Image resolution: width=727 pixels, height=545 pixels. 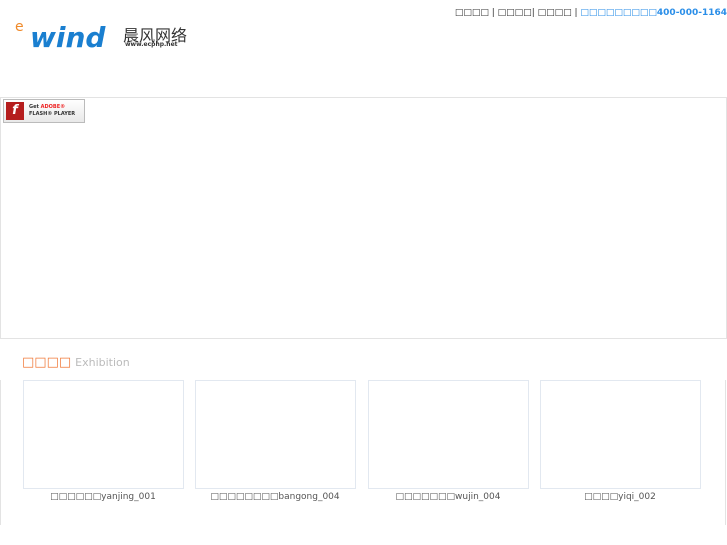 I want to click on ewind-logo-icon: e wind 晨风网络 www.ecphp.net, so click(x=101, y=36).